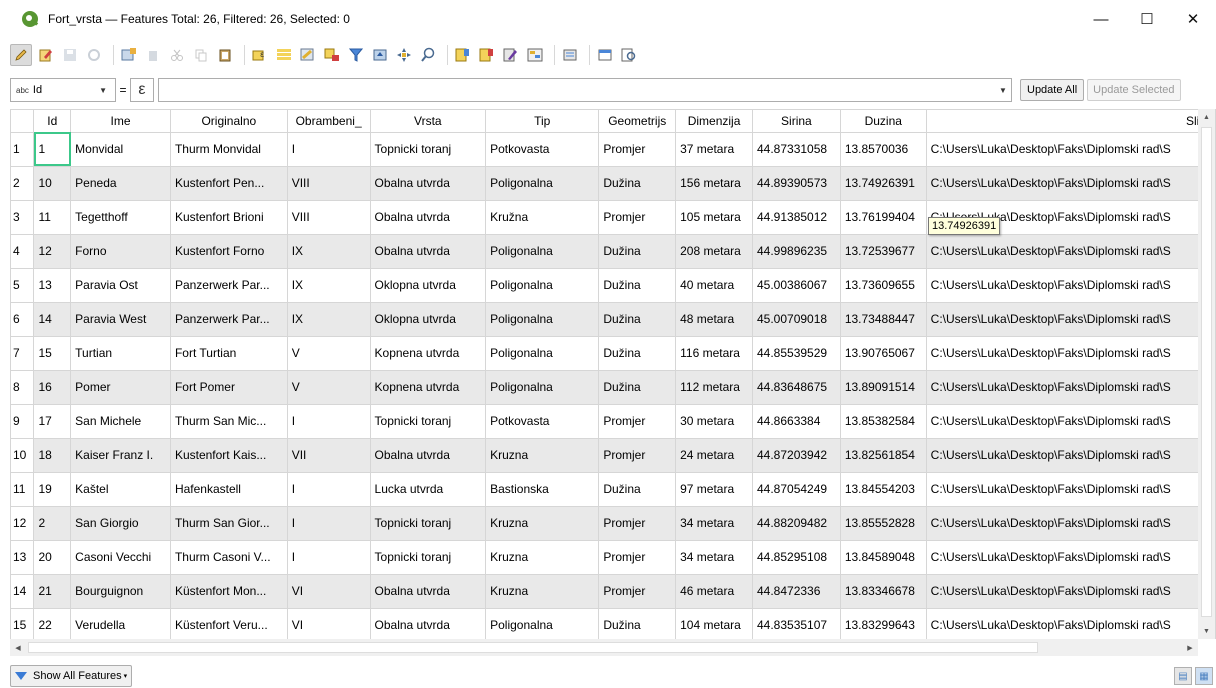 The width and height of the screenshot is (1216, 688). Describe the element at coordinates (229, 149) in the screenshot. I see `table-cell: Thurm Monvidal` at that location.